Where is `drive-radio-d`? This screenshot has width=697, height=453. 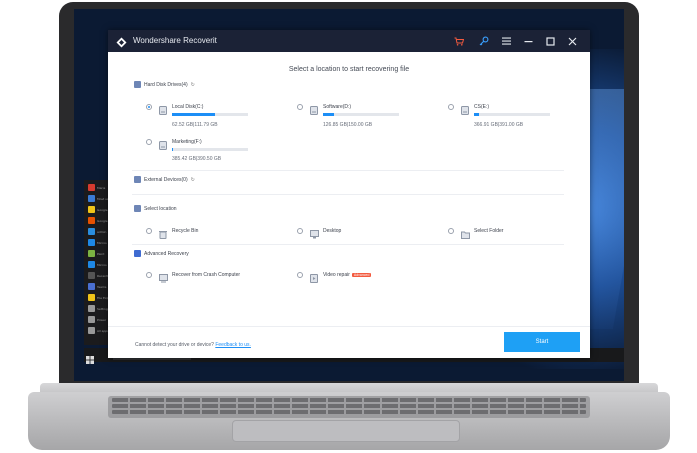
drive-radio-d is located at coordinates (300, 107).